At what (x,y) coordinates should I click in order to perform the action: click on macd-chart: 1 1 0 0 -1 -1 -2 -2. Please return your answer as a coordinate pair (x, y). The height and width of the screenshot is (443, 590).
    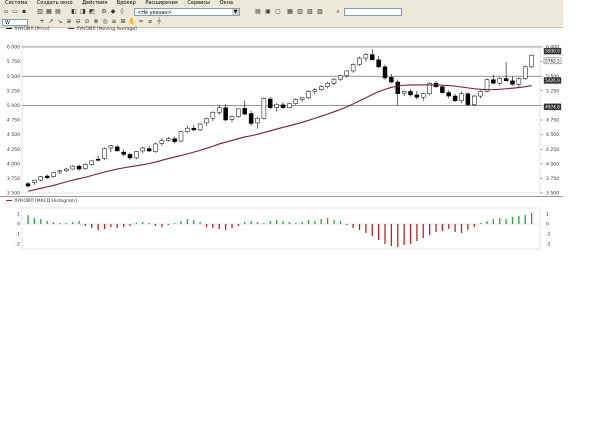
    Looking at the image, I should click on (281, 229).